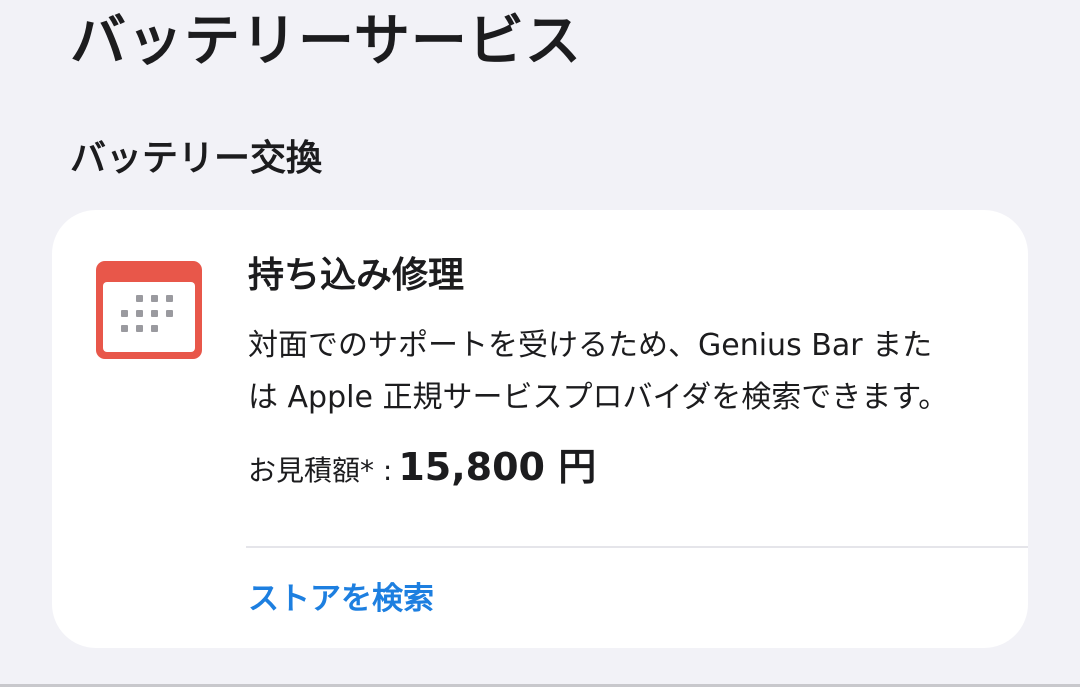 The width and height of the screenshot is (1080, 687). Describe the element at coordinates (637, 547) in the screenshot. I see `divider` at that location.